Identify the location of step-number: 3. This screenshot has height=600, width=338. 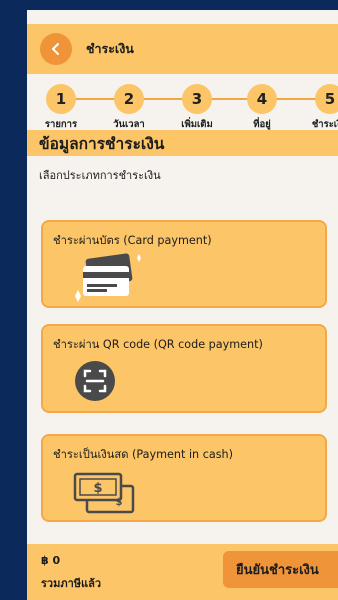
(197, 99).